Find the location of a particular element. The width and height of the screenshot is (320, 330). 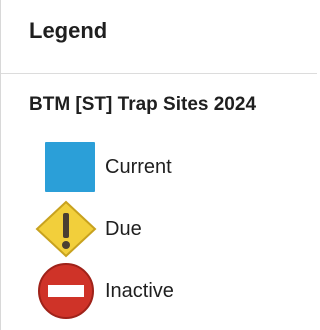

legend-item-label-due: Due is located at coordinates (123, 229).